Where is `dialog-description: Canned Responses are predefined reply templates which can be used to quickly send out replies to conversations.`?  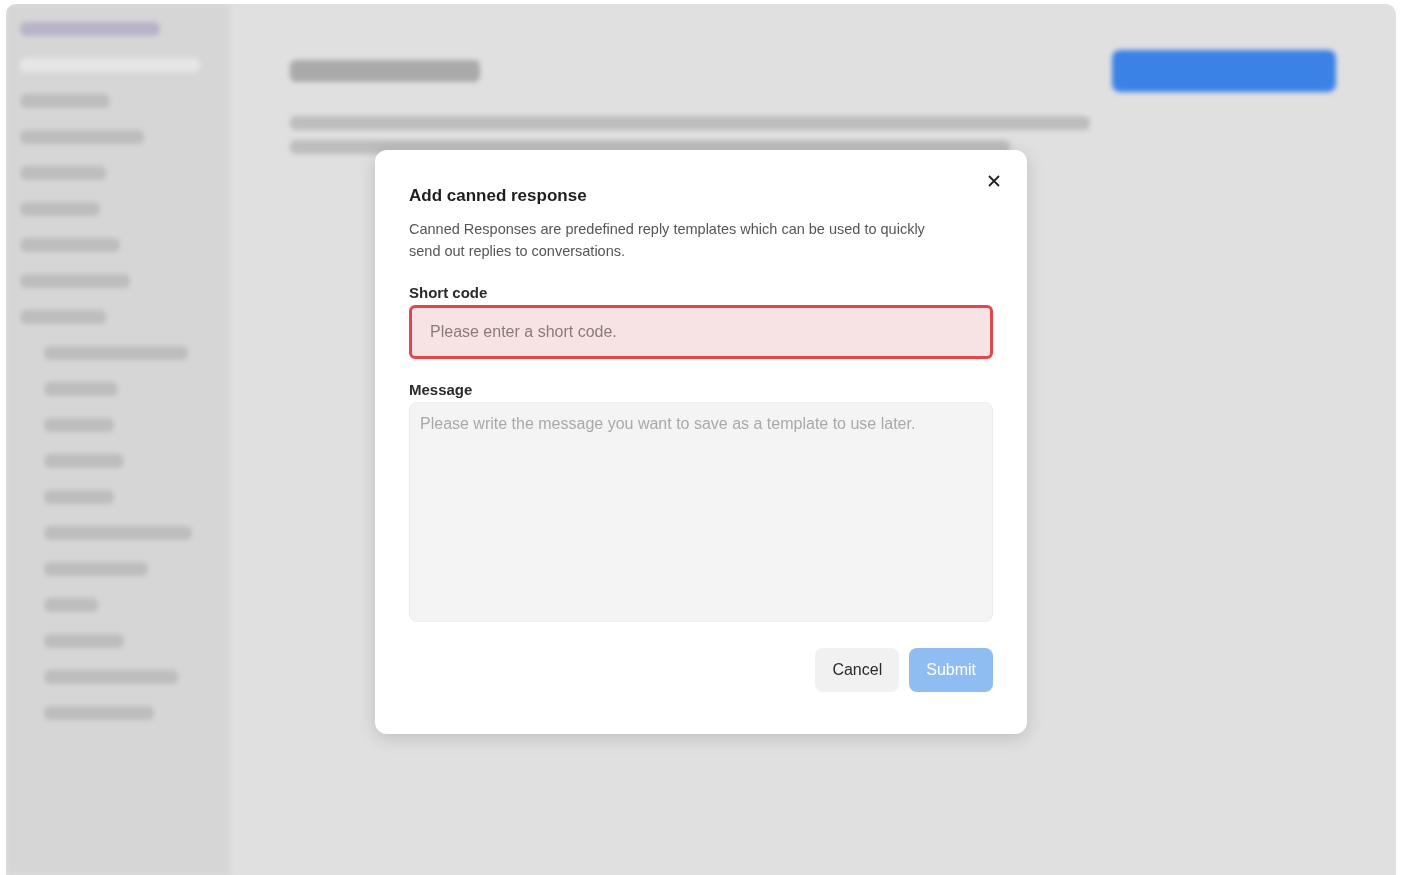 dialog-description: Canned Responses are predefined reply templates which can be used to quickly send out replies to conversations. is located at coordinates (667, 240).